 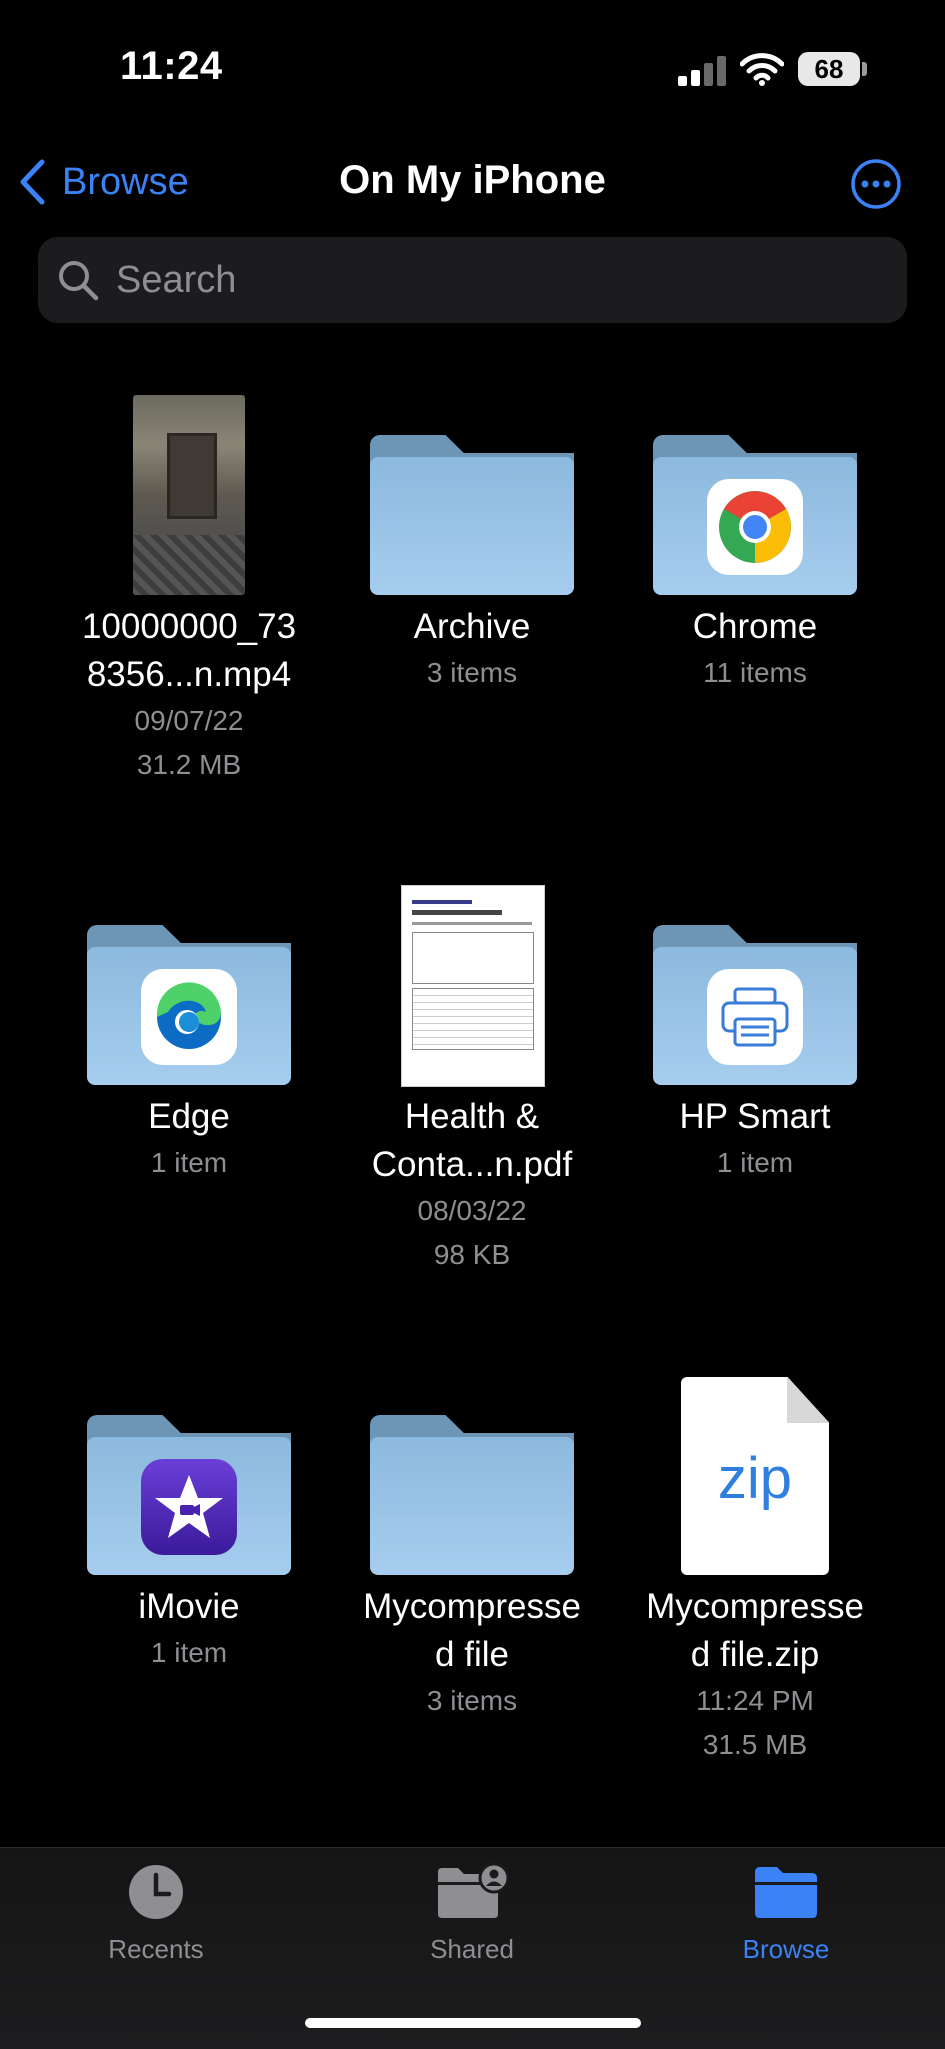 What do you see at coordinates (755, 1744) in the screenshot?
I see `file-size: 31.5 MB` at bounding box center [755, 1744].